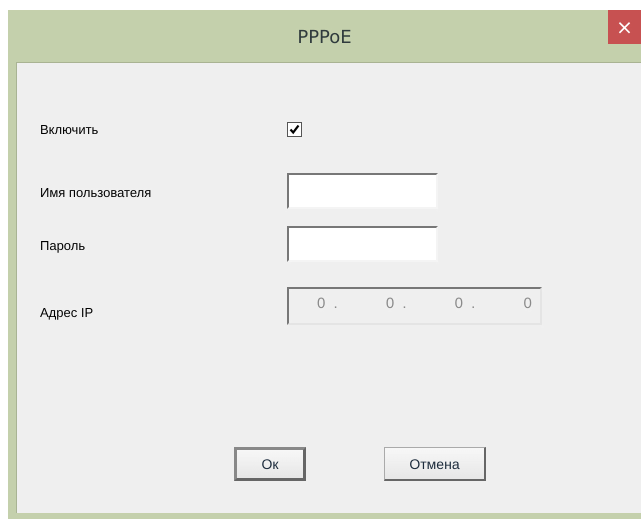 This screenshot has height=519, width=641. What do you see at coordinates (96, 192) in the screenshot?
I see `field-label: Имя пользователя` at bounding box center [96, 192].